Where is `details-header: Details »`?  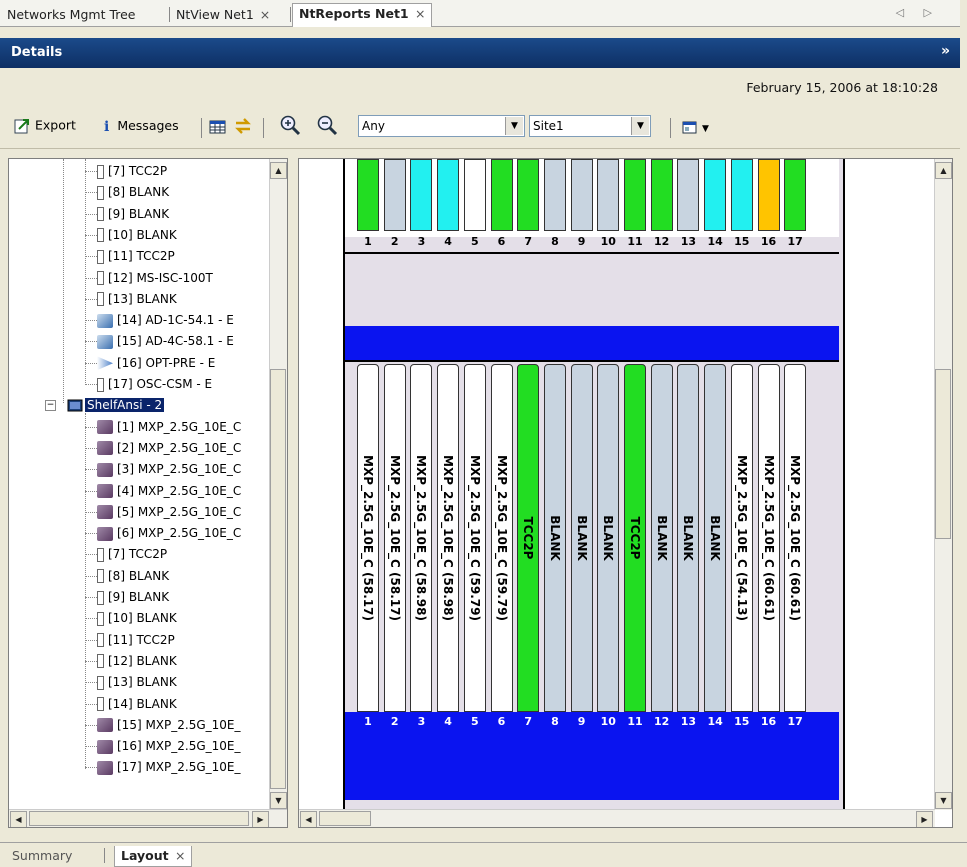 details-header: Details » is located at coordinates (480, 53).